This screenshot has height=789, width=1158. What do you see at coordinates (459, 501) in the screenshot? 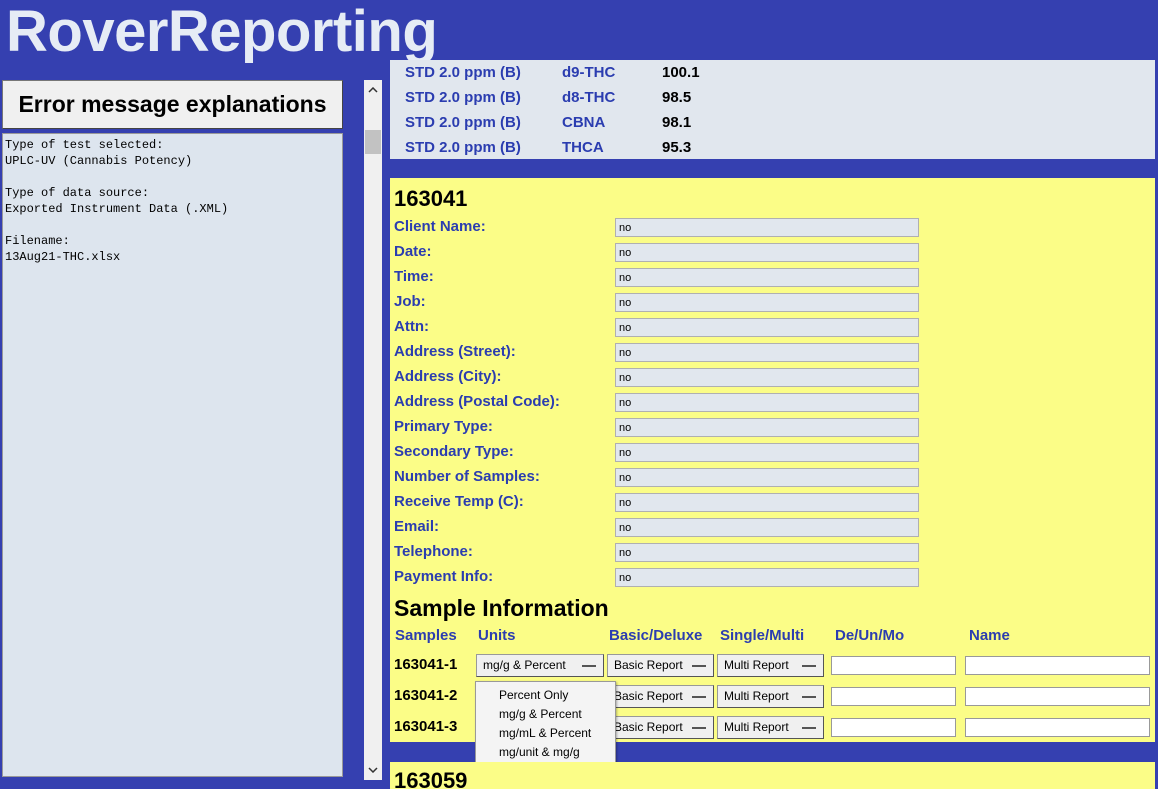
I see `field-label: Receive Temp (C):` at bounding box center [459, 501].